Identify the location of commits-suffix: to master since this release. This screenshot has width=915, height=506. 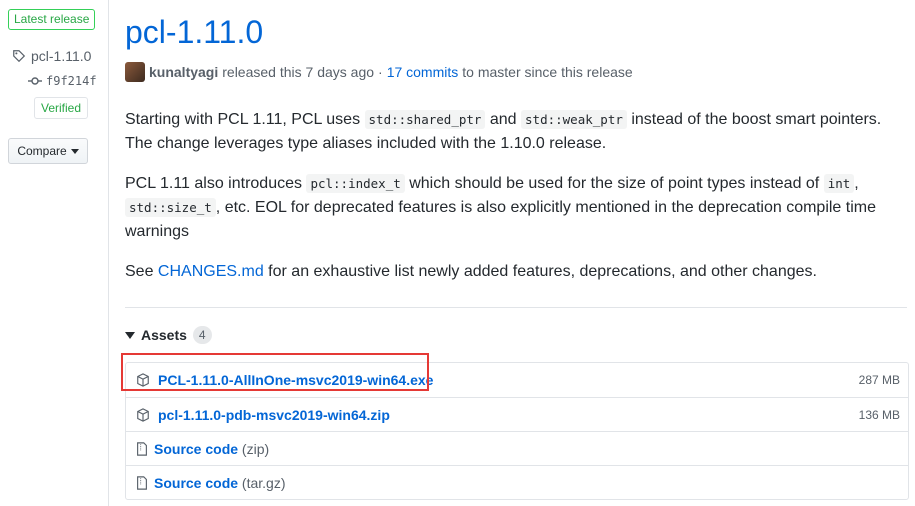
(547, 72).